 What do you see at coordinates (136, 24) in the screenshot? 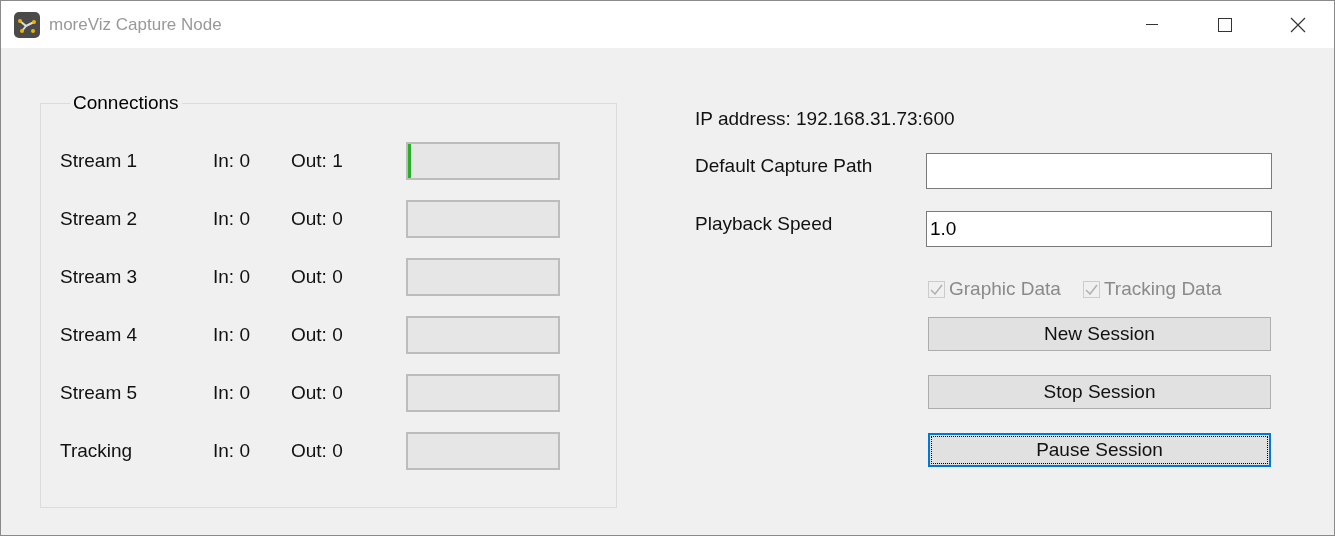
I see `window-title: moreViz Capture Node` at bounding box center [136, 24].